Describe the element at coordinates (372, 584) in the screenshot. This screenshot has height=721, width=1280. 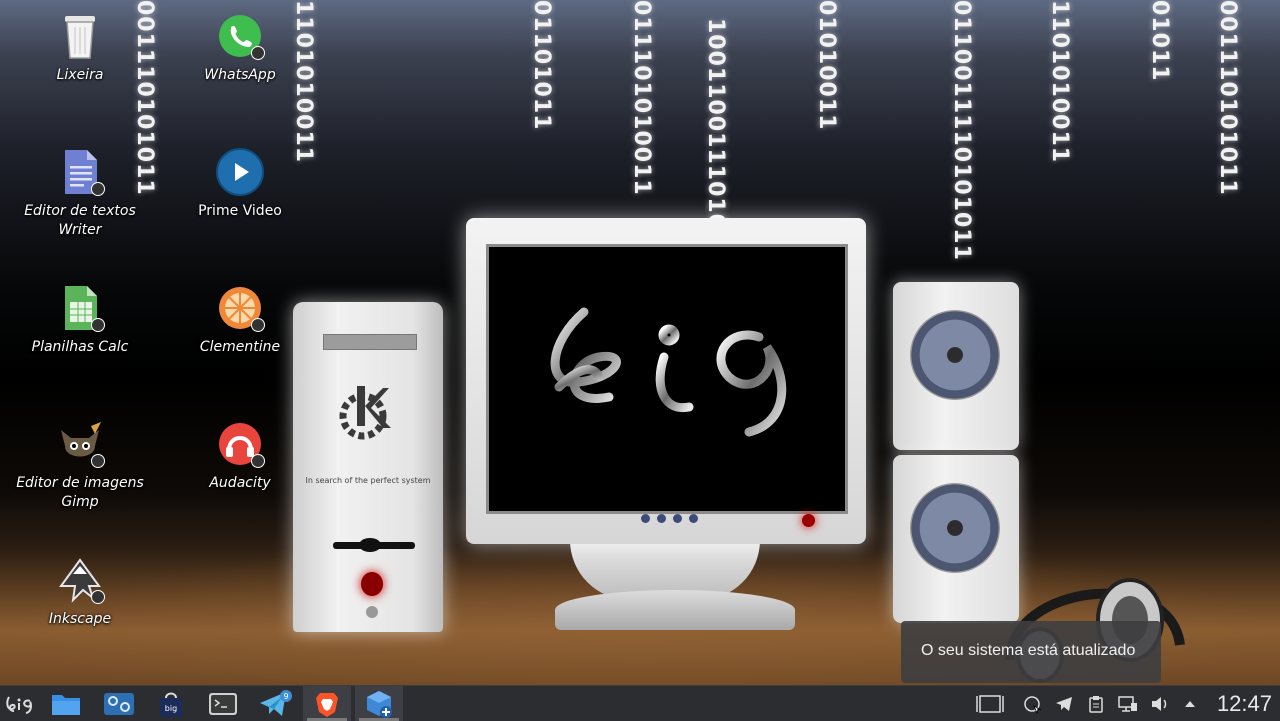
I see `power-button` at that location.